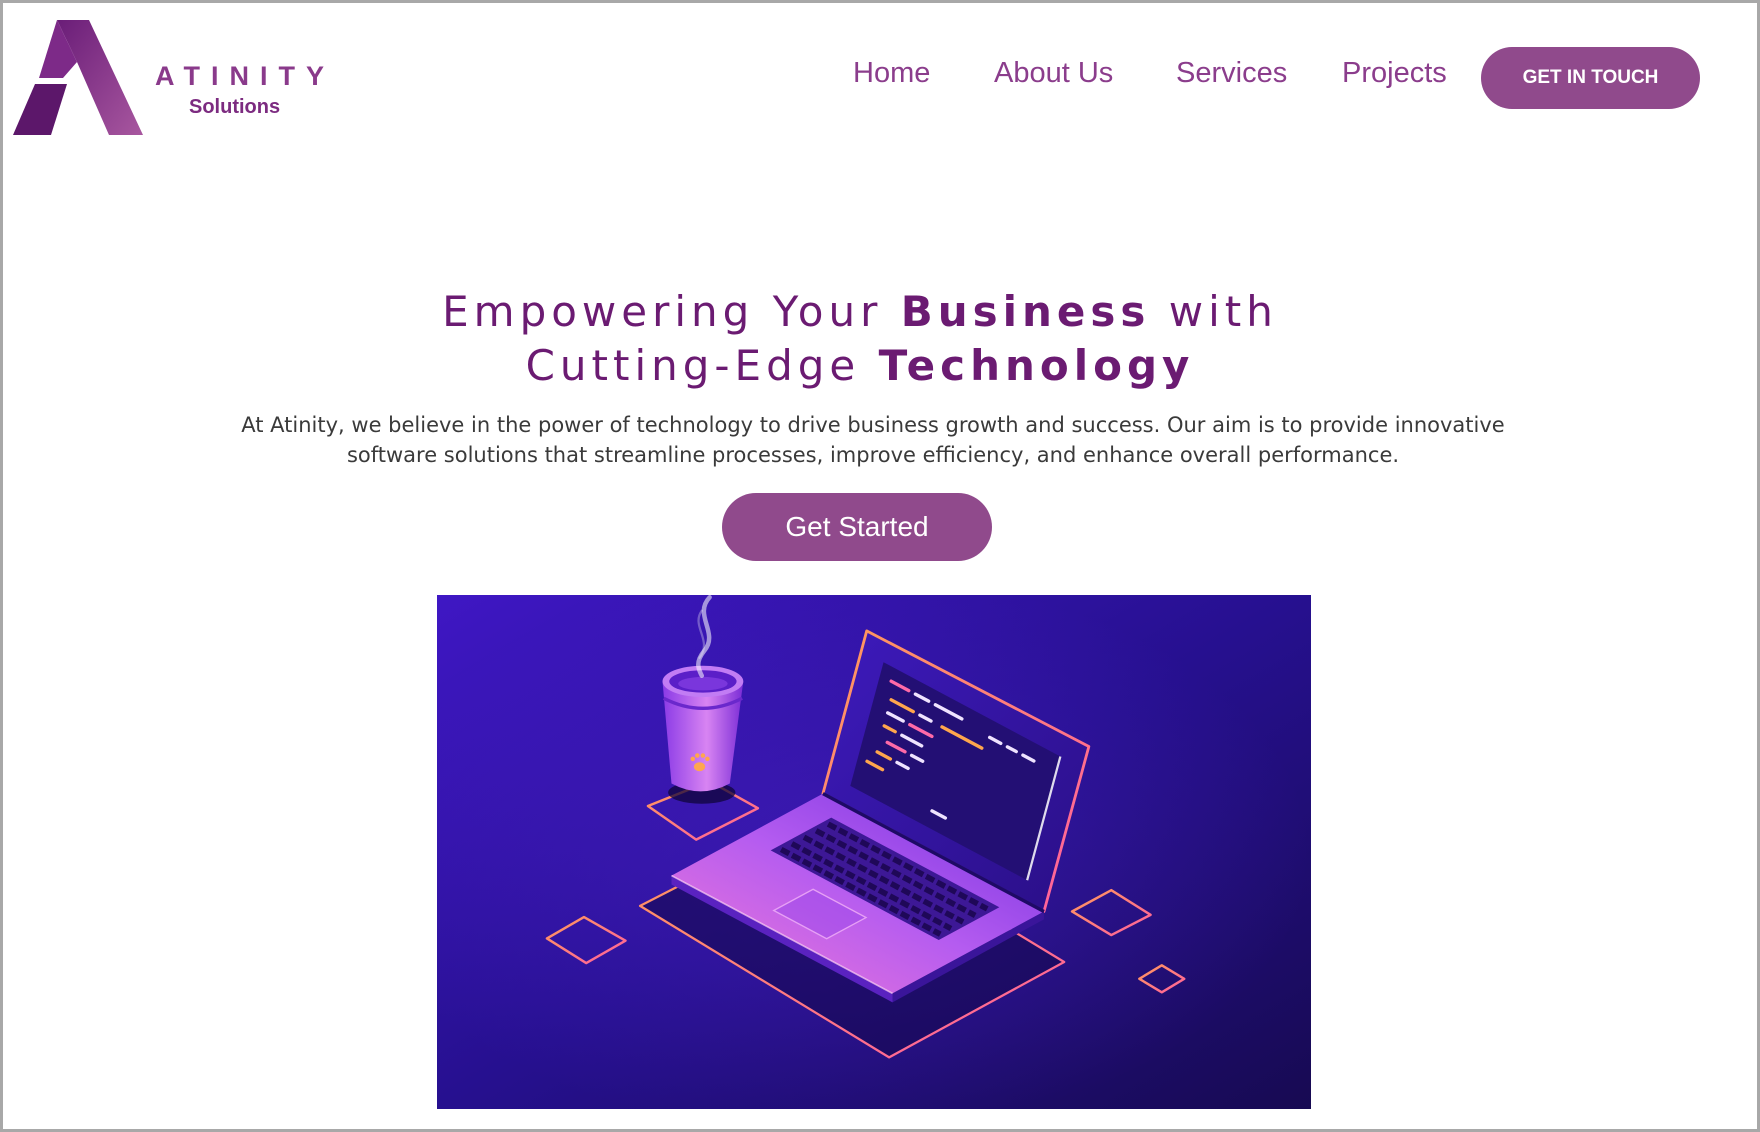  I want to click on atinity-logo-icon, so click(78, 77).